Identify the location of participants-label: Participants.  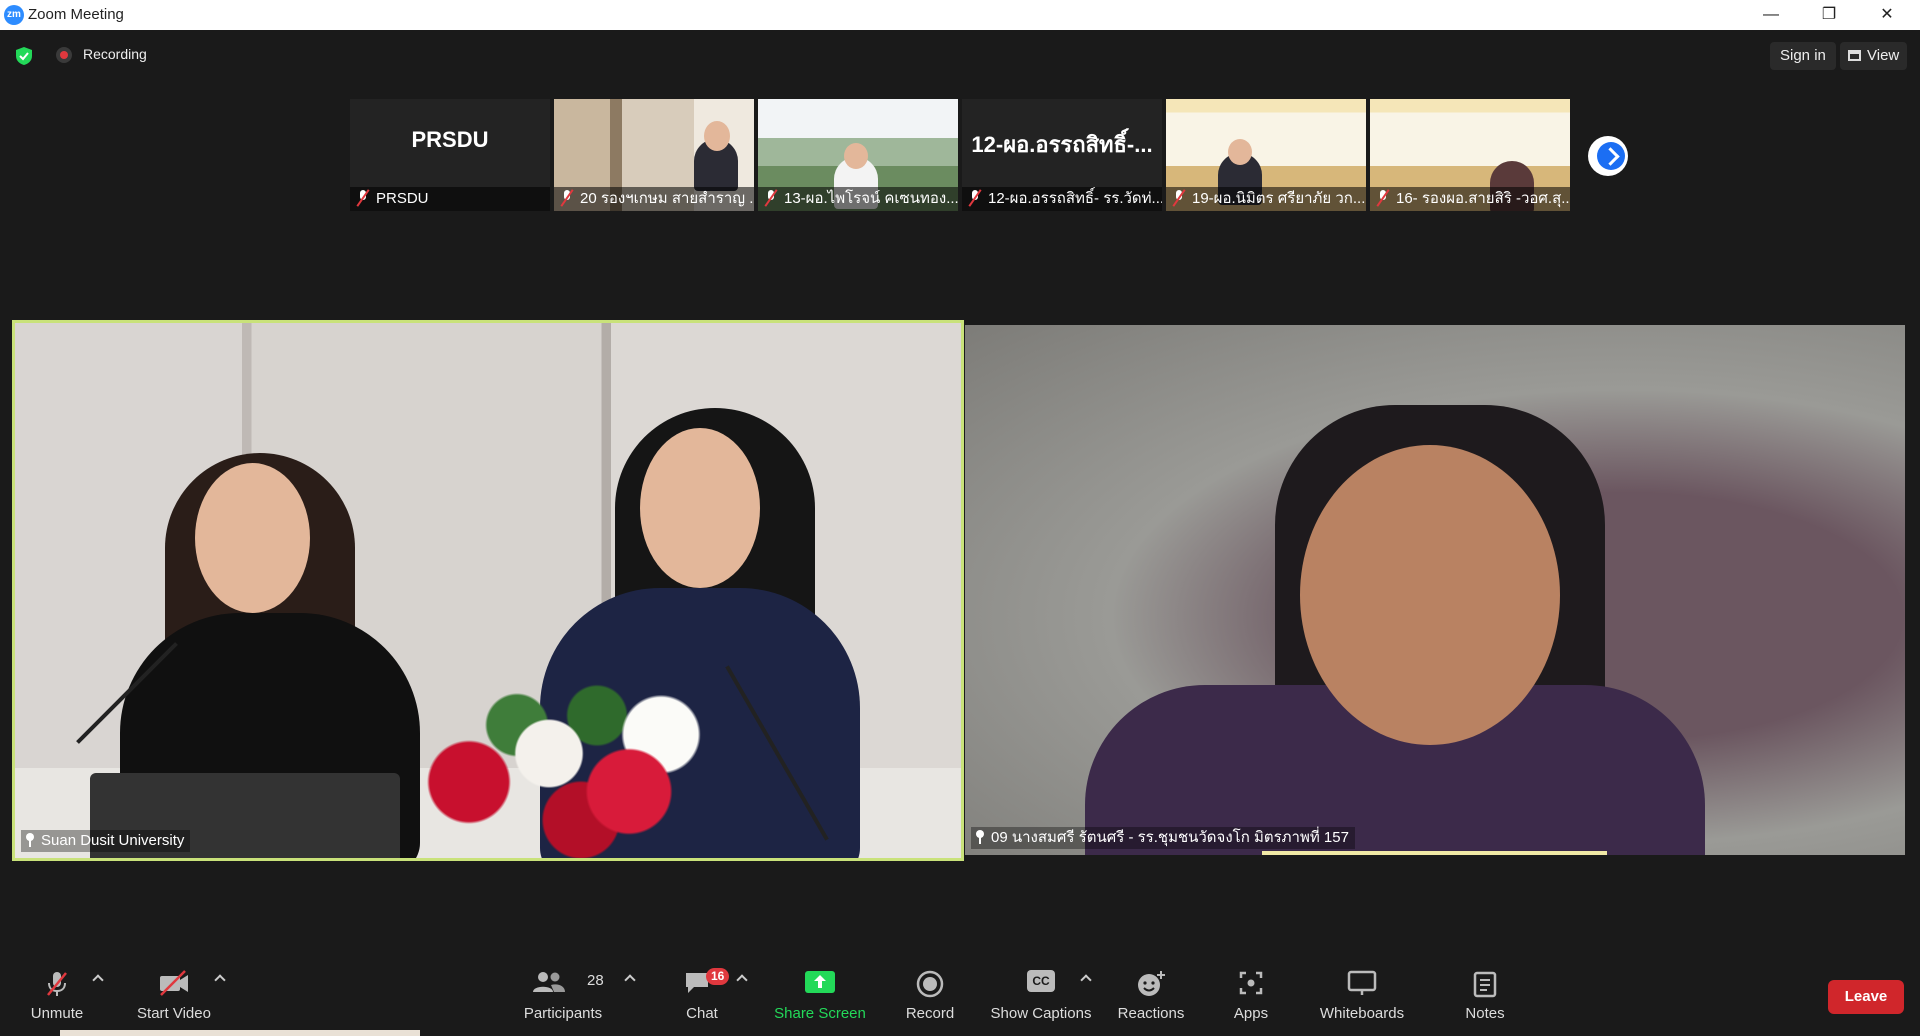
(563, 1013).